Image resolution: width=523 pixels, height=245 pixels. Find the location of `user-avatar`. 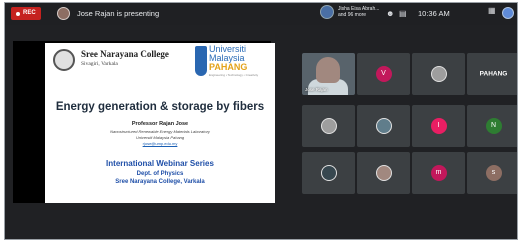

user-avatar is located at coordinates (508, 13).